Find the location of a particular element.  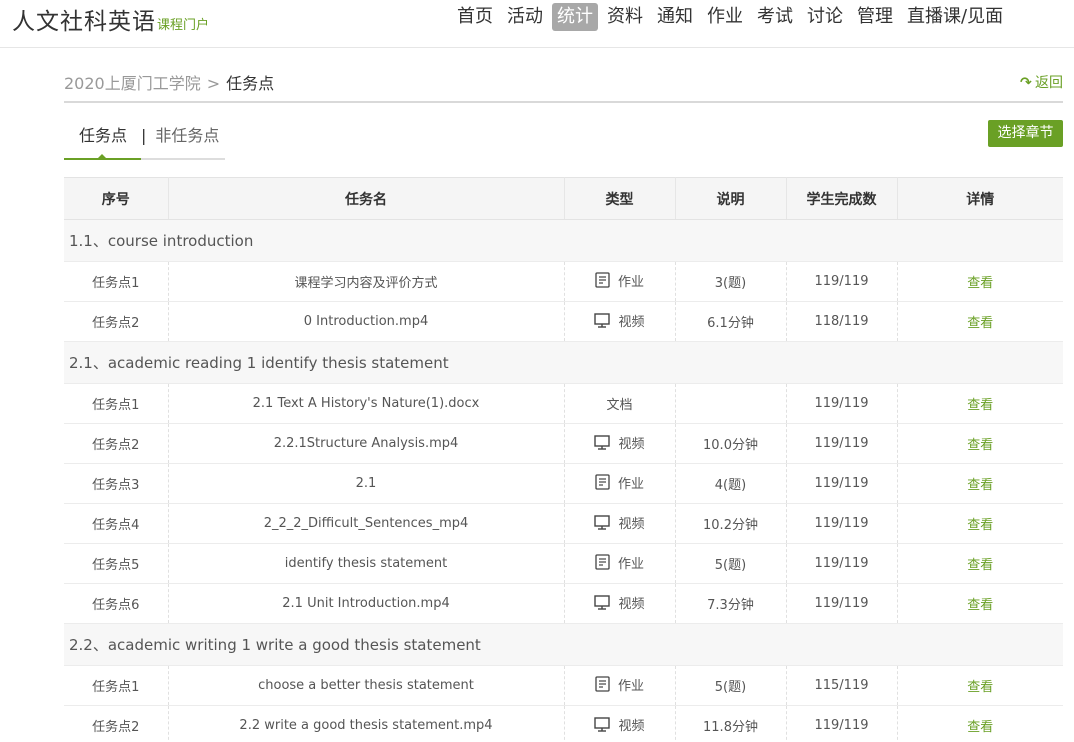

nav-item-6: 考试 is located at coordinates (775, 17).